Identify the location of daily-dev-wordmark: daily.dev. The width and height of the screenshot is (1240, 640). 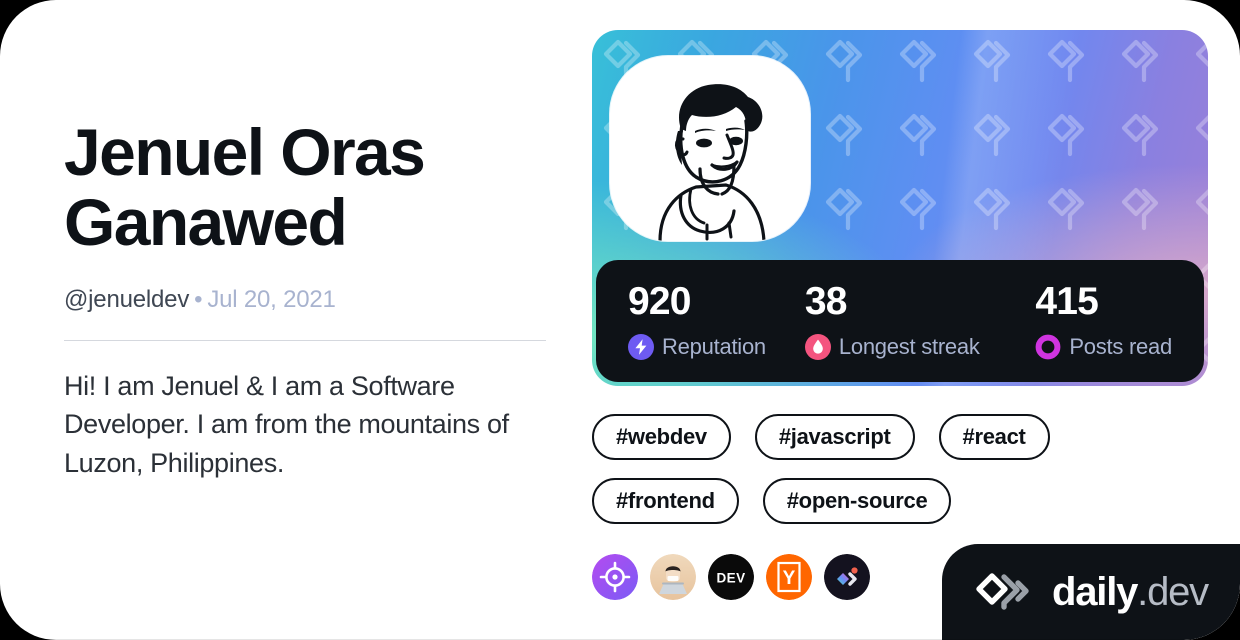
(1130, 592).